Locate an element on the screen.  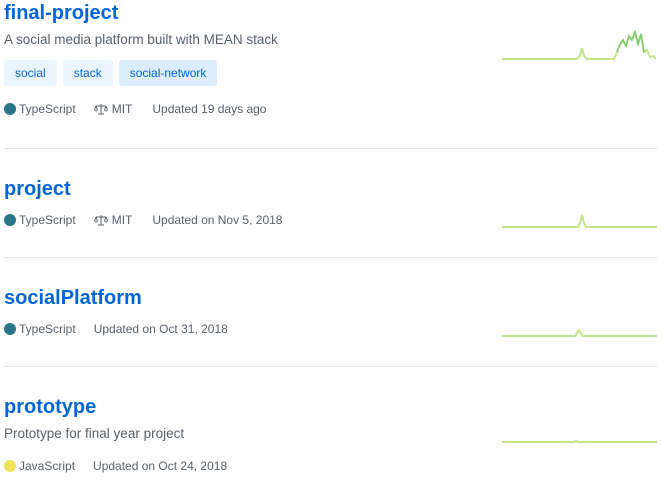
repo-name-link: final-project is located at coordinates (61, 13).